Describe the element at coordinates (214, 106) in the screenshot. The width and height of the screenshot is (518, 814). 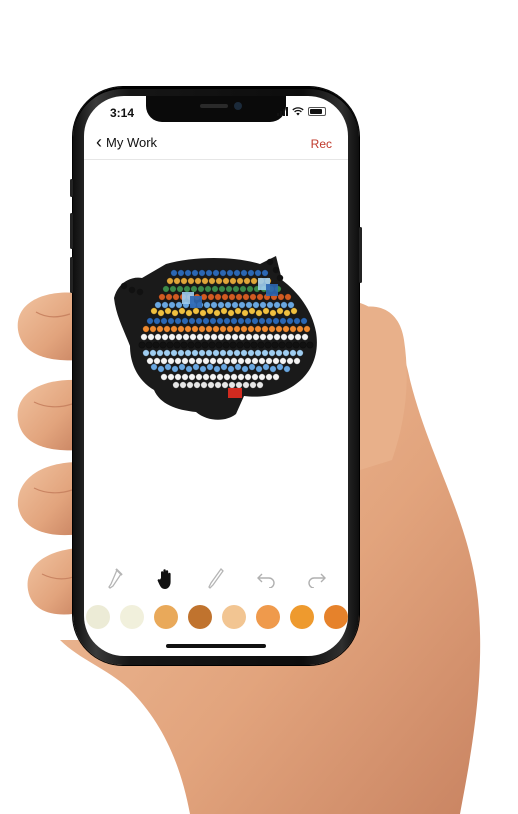
I see `speaker` at that location.